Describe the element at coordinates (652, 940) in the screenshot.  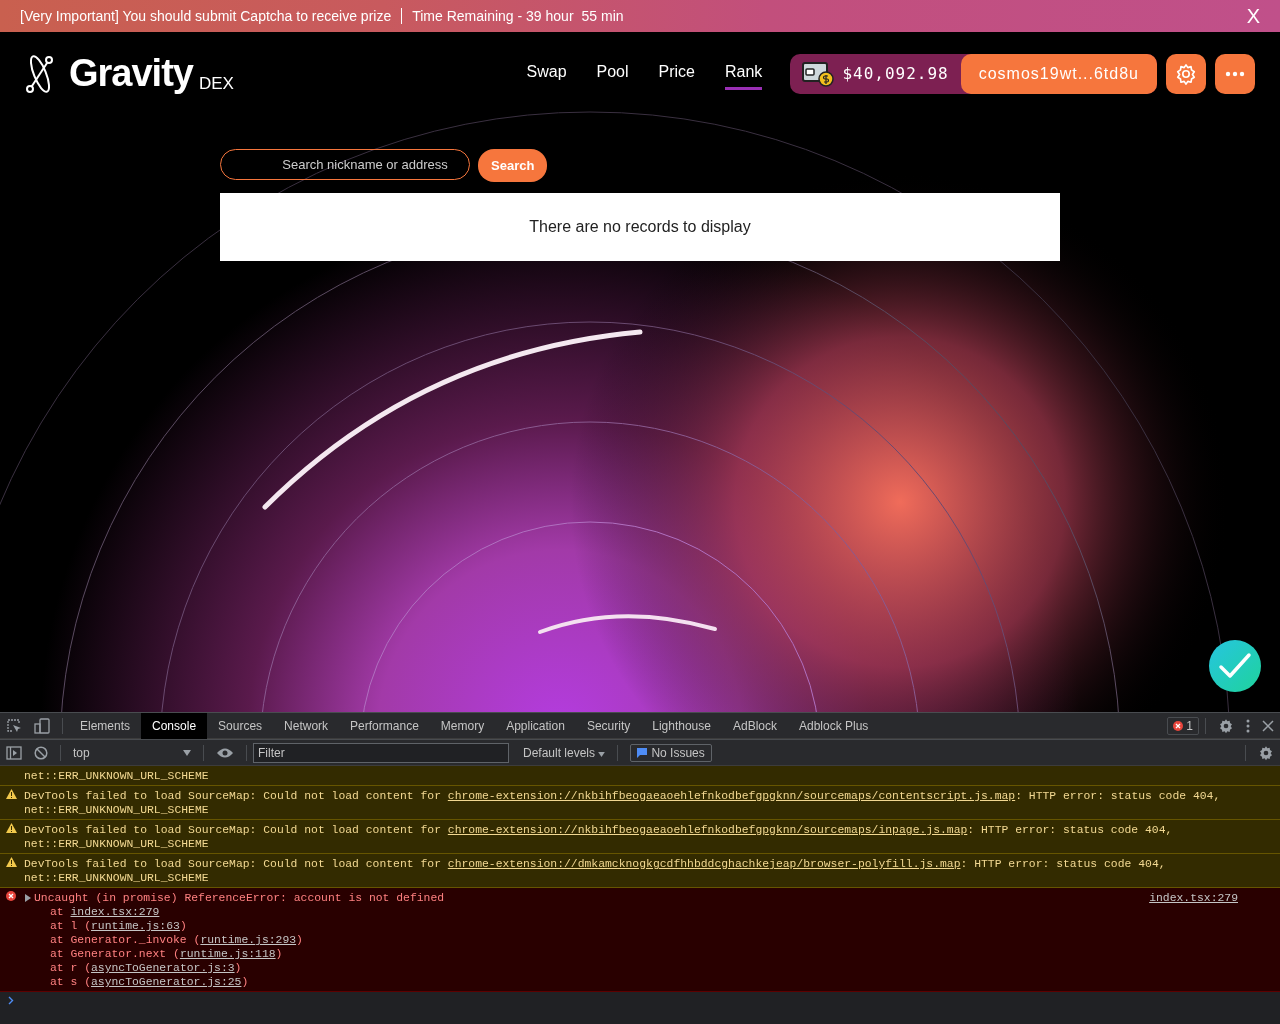
I see `stack-frame: at Generator._invoke (runtime.js:293)` at that location.